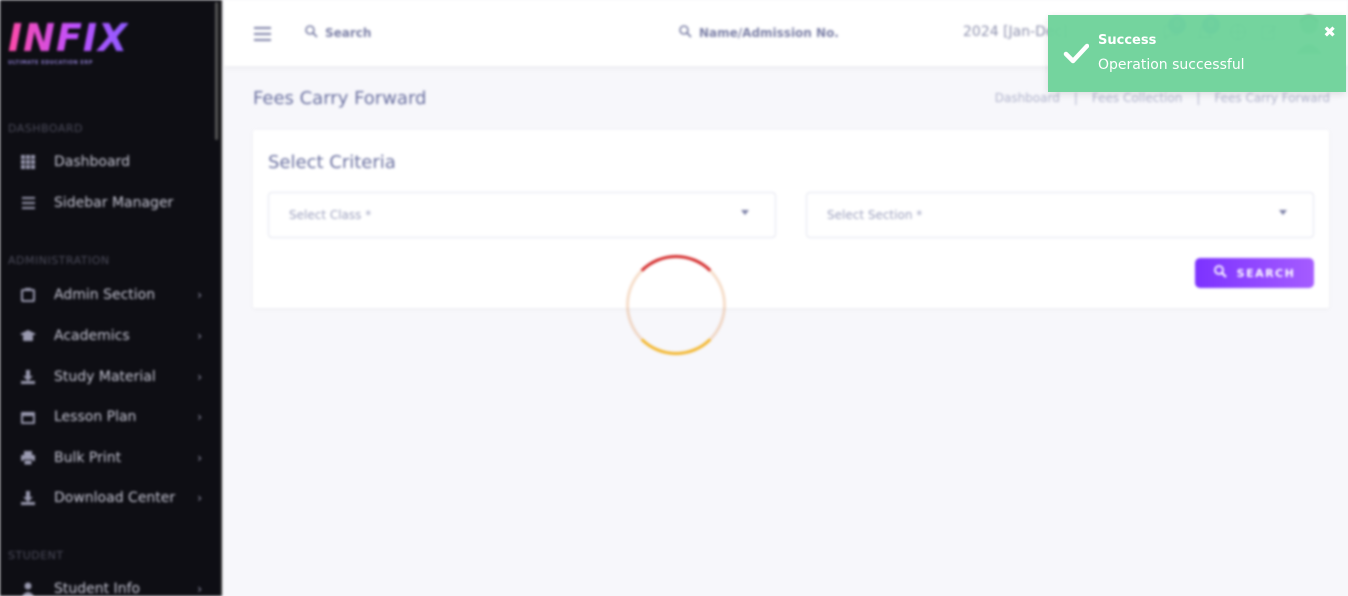  I want to click on sidebar-item-label: Admin Section, so click(105, 295).